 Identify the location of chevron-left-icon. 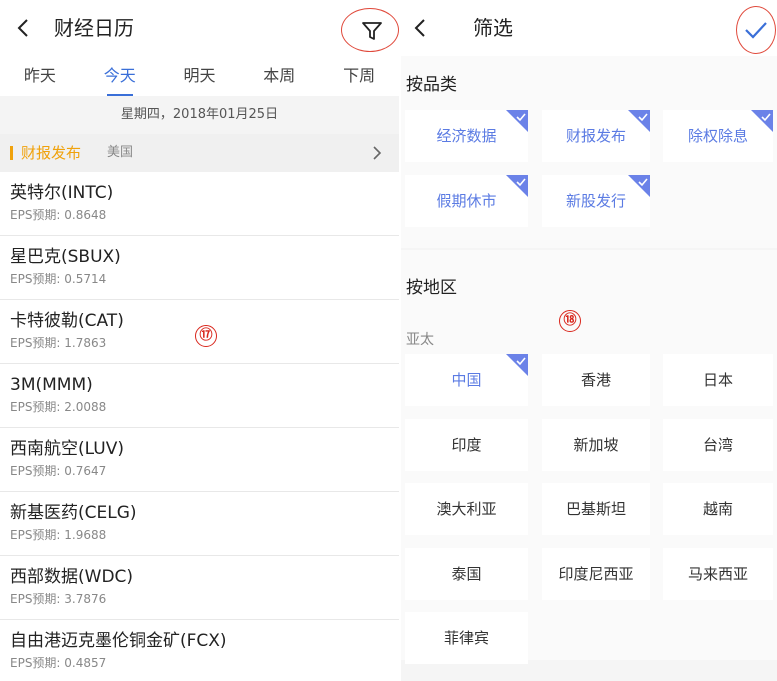
(22, 28).